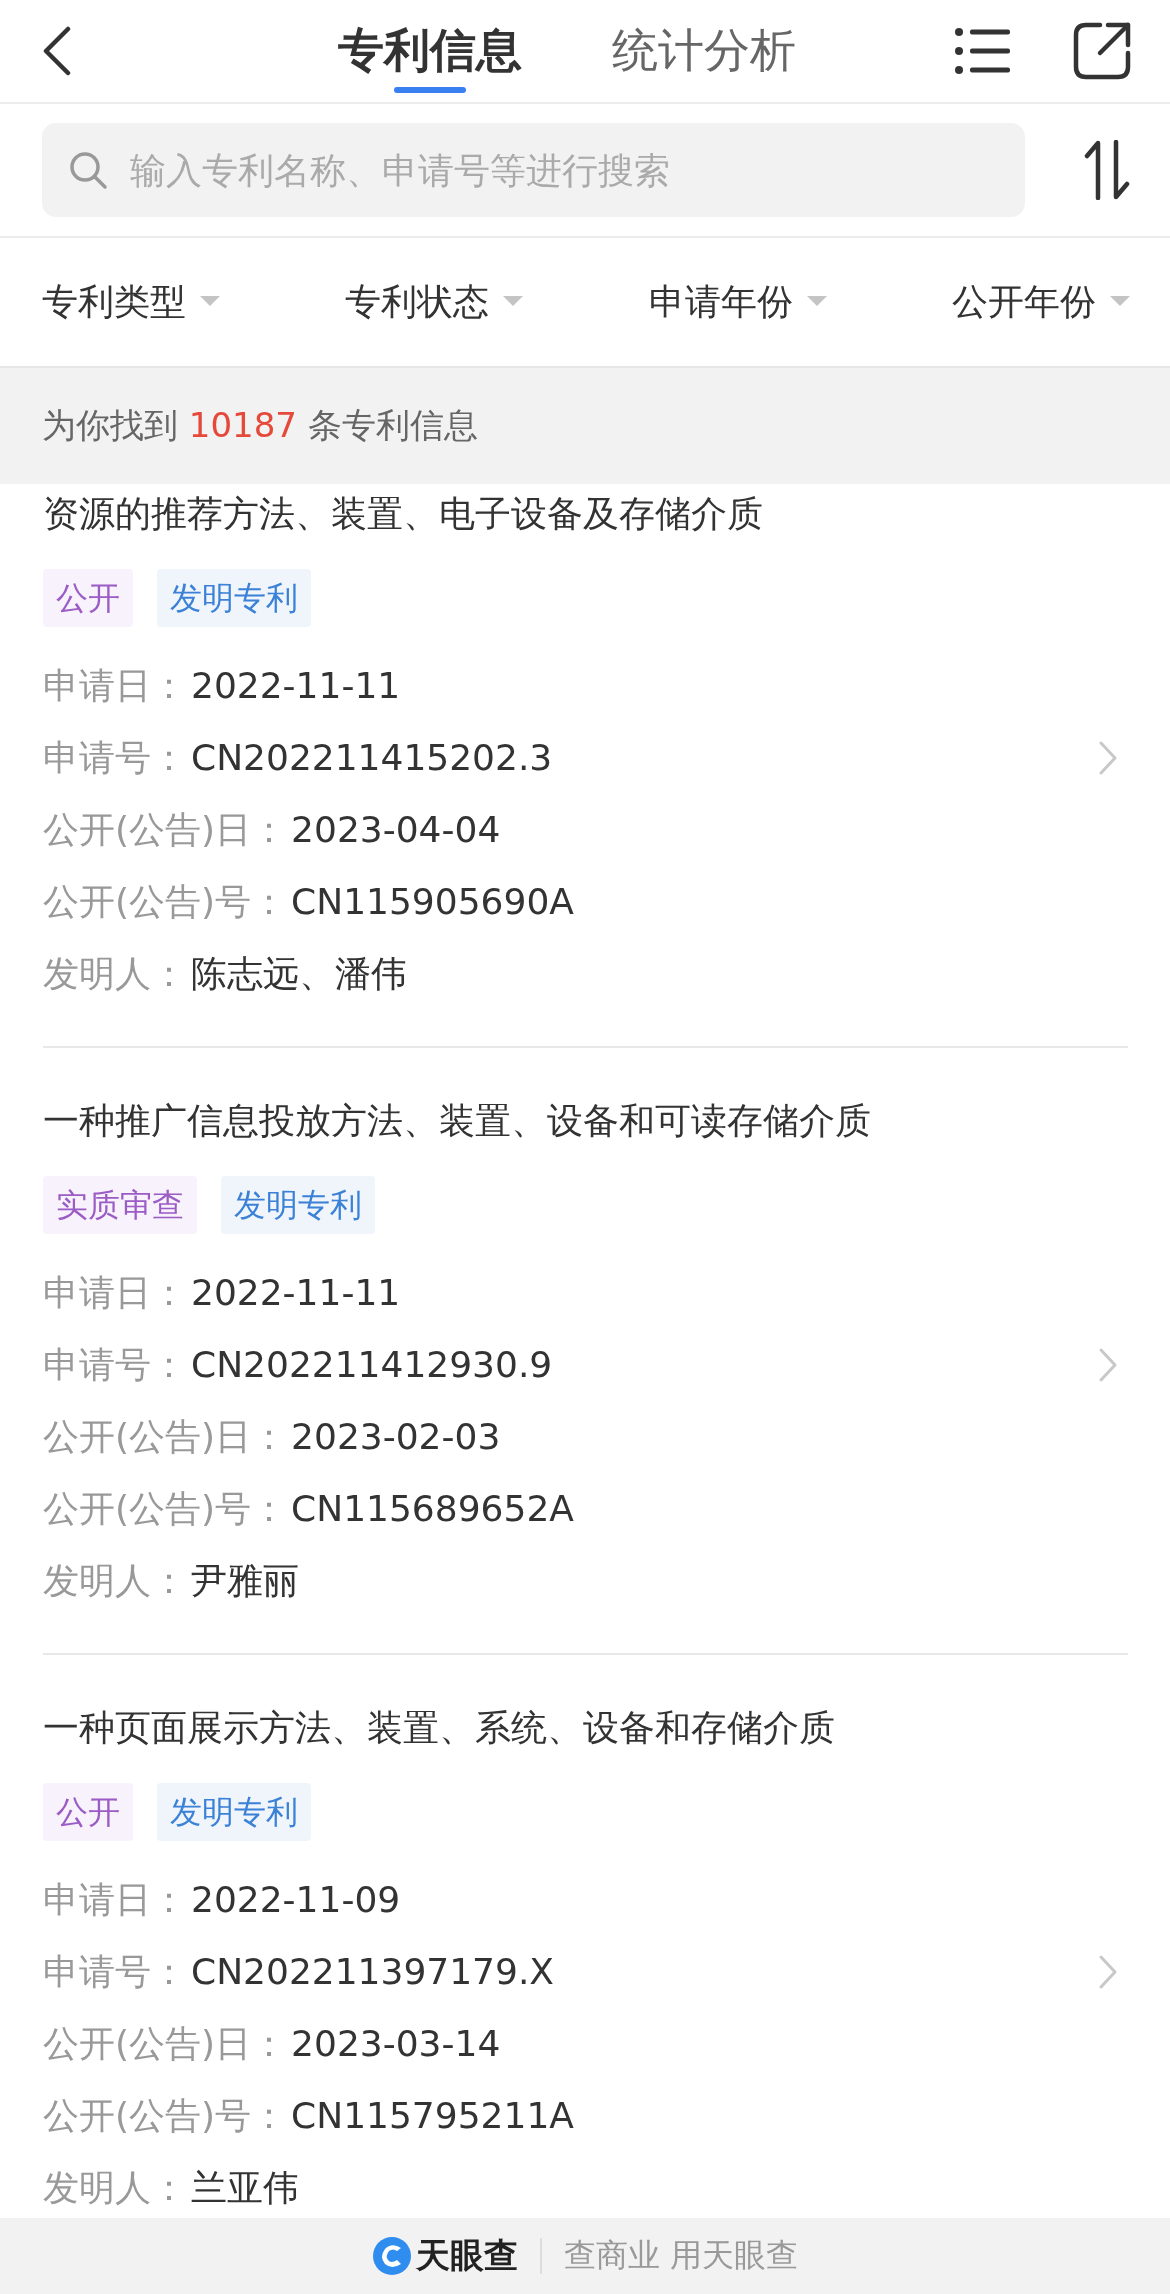 The height and width of the screenshot is (2294, 1170). I want to click on result-count: 为你找到 10187 条专利信息, so click(260, 425).